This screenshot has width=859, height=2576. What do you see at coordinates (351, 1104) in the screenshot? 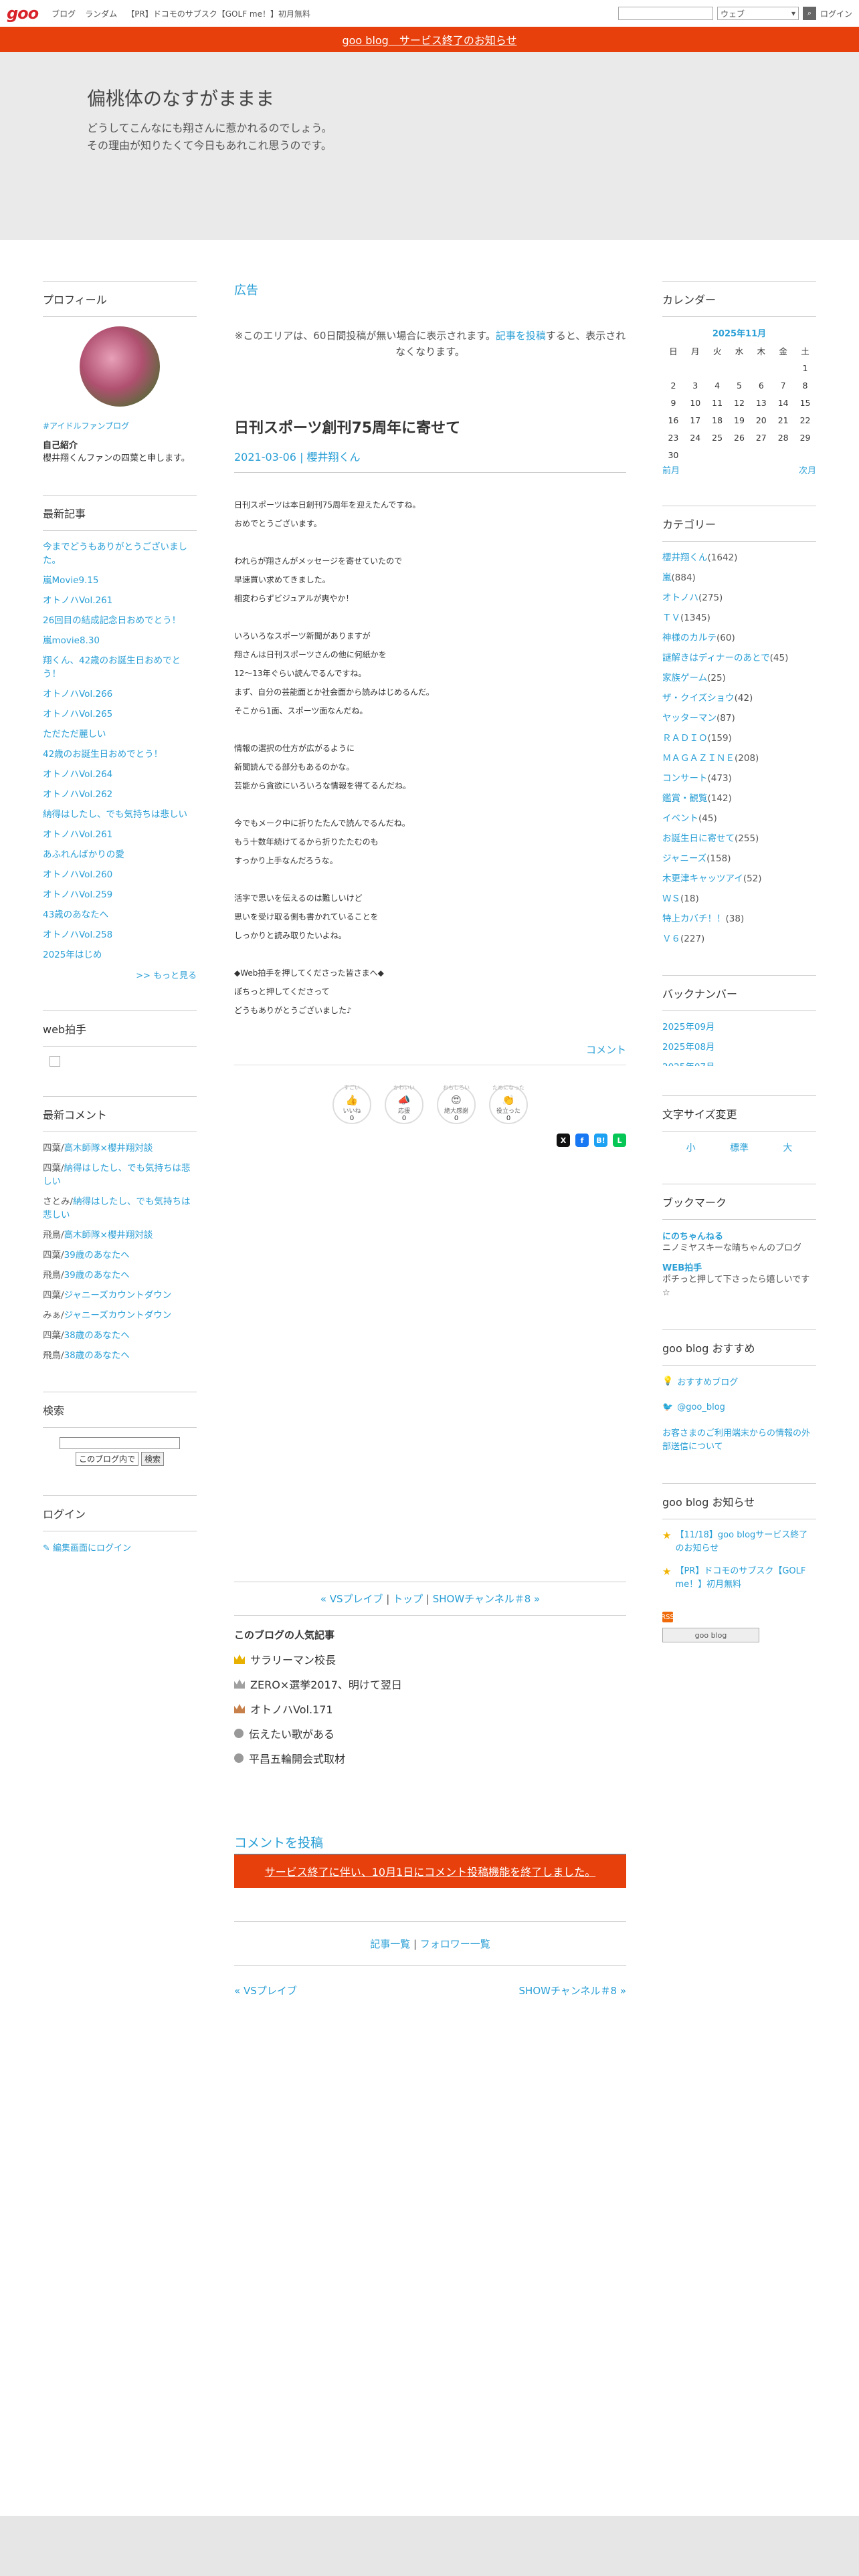
I see `reaction-button: すごい 👍 いいね 0` at bounding box center [351, 1104].